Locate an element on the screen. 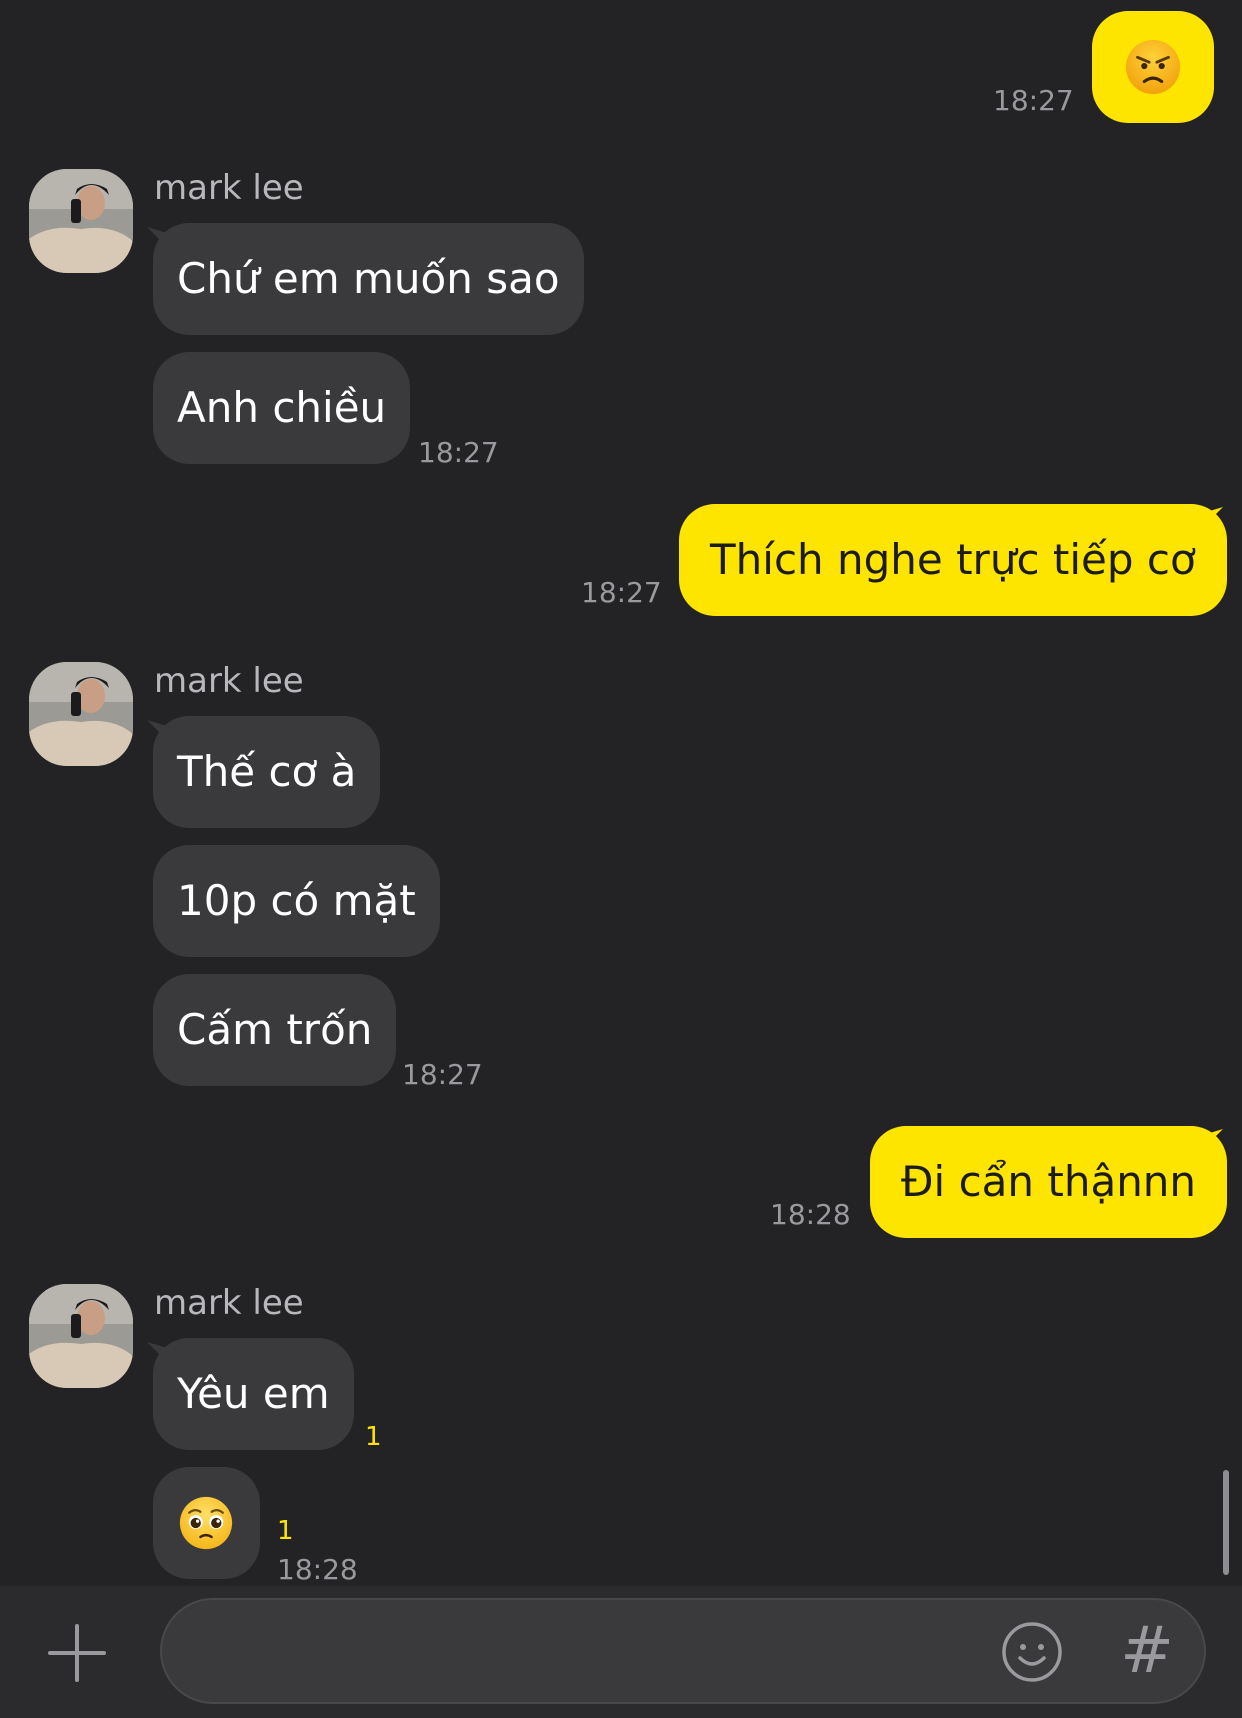  pleading-face-icon is located at coordinates (206, 1523).